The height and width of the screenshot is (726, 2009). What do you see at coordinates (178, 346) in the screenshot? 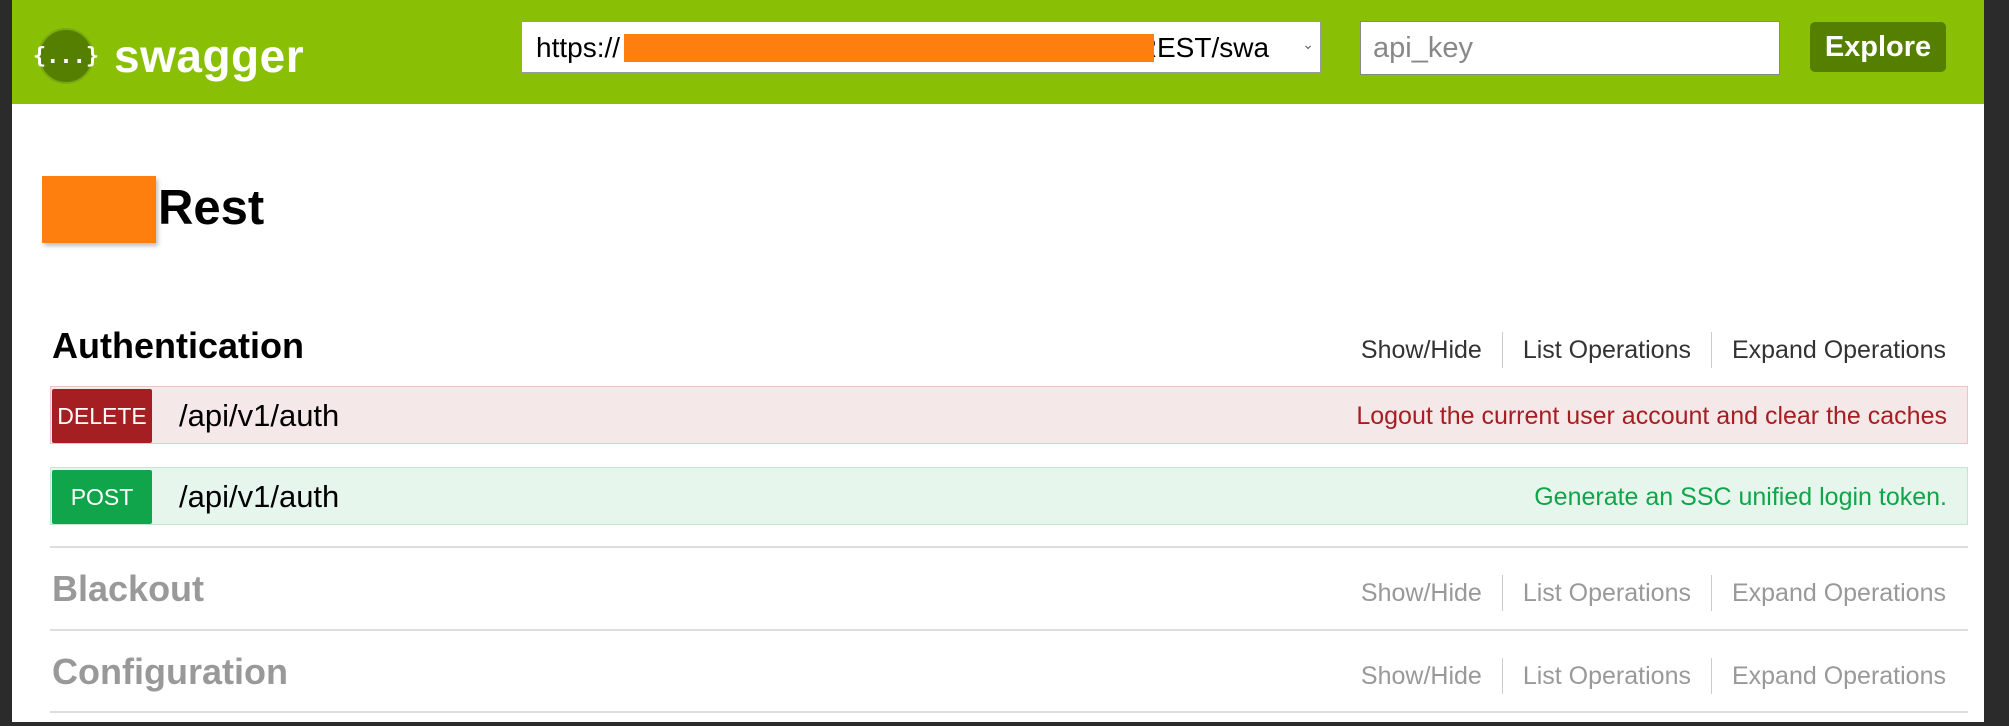
I see `resource-name: Authentication` at bounding box center [178, 346].